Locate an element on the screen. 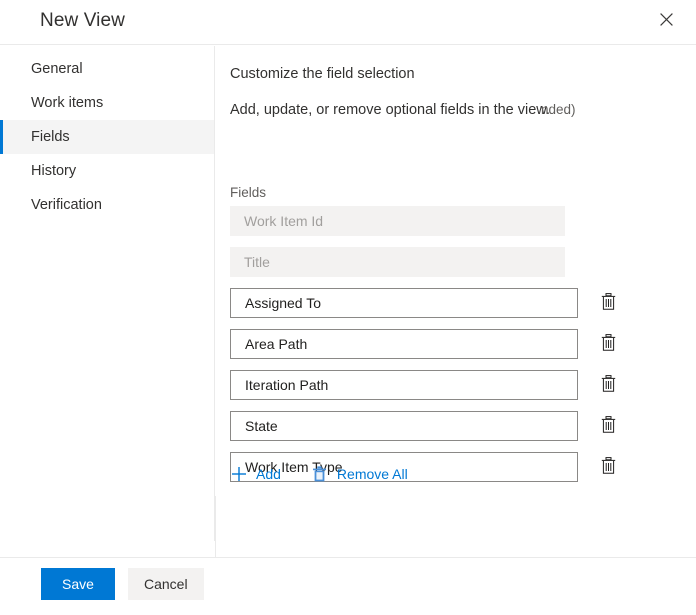 The width and height of the screenshot is (696, 615). dialog-header: New View is located at coordinates (348, 22).